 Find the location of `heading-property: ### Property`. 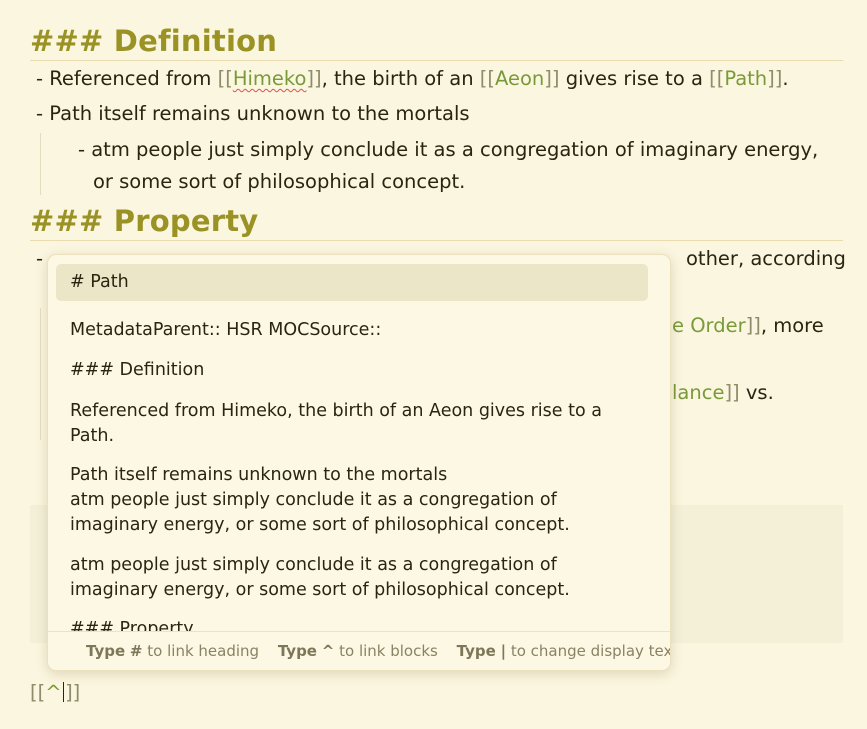

heading-property: ### Property is located at coordinates (144, 221).